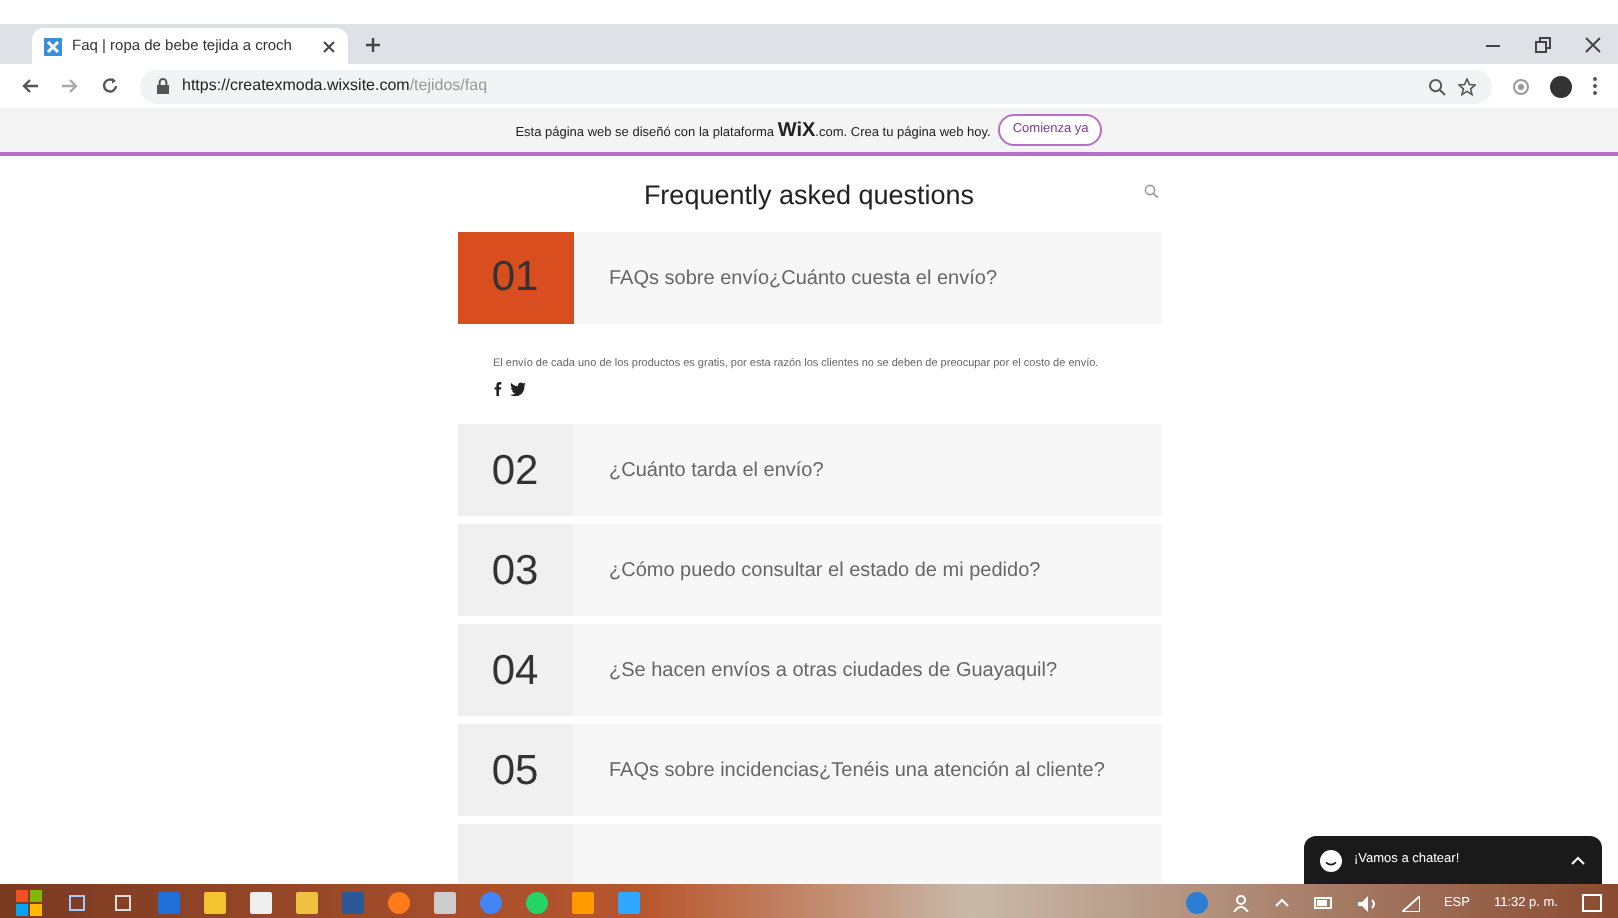 The height and width of the screenshot is (918, 1618). Describe the element at coordinates (1592, 903) in the screenshot. I see `notification-icon` at that location.